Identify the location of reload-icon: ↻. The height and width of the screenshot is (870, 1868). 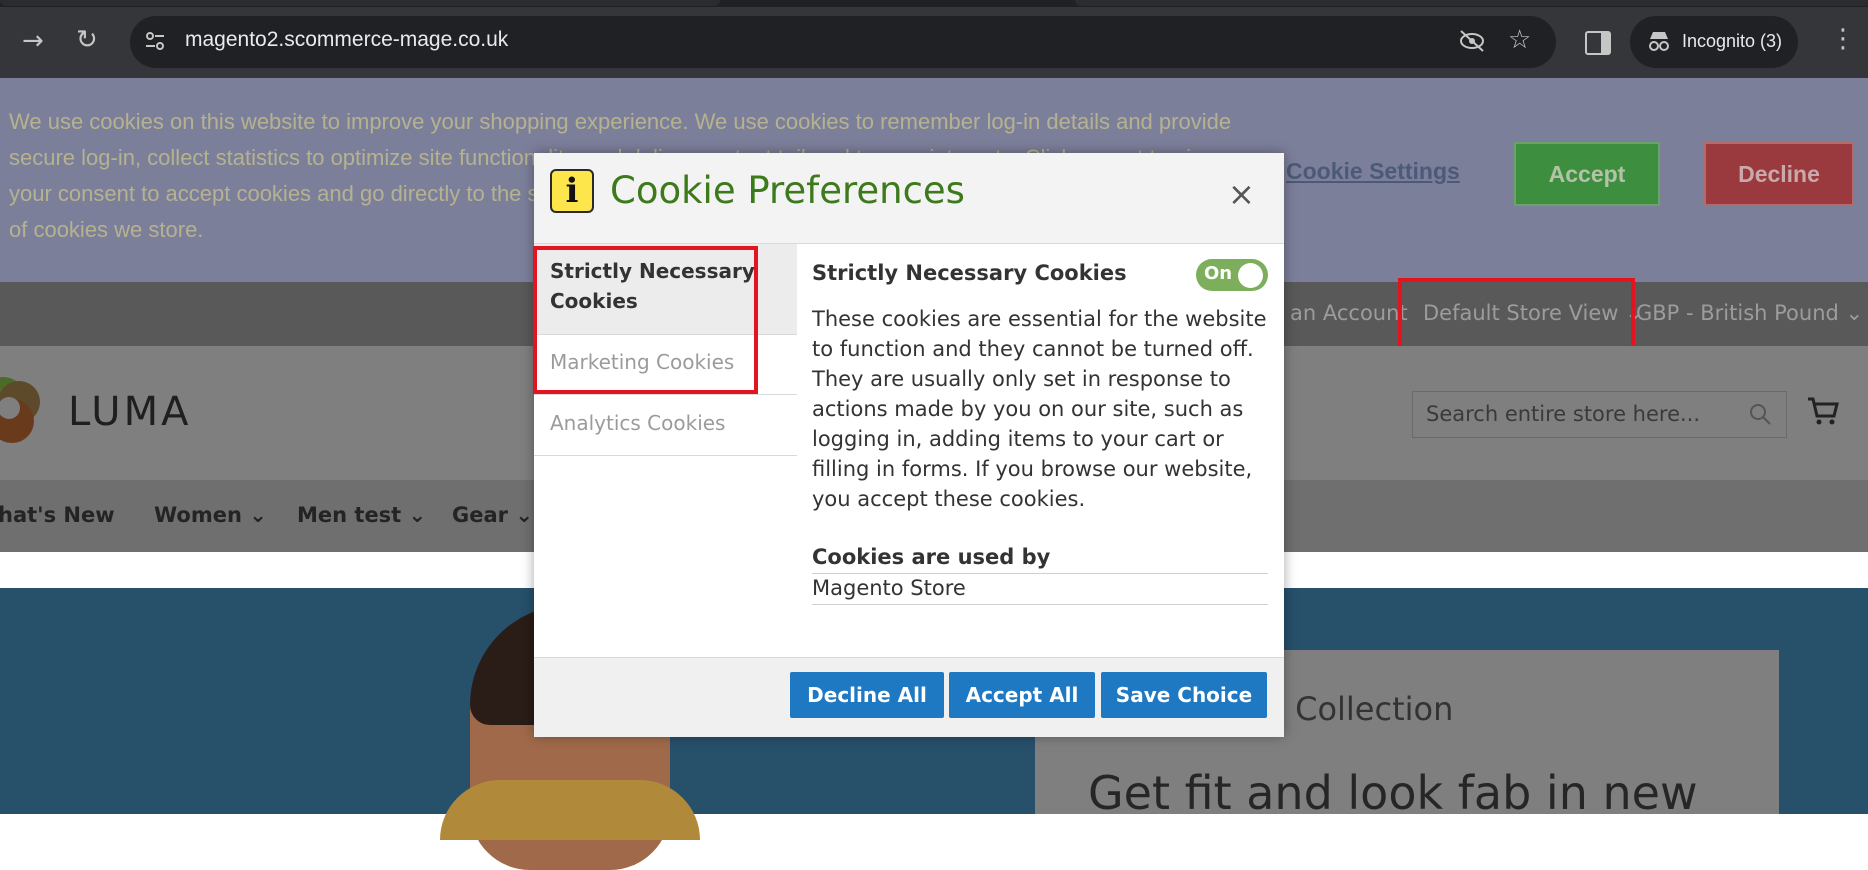
(87, 40).